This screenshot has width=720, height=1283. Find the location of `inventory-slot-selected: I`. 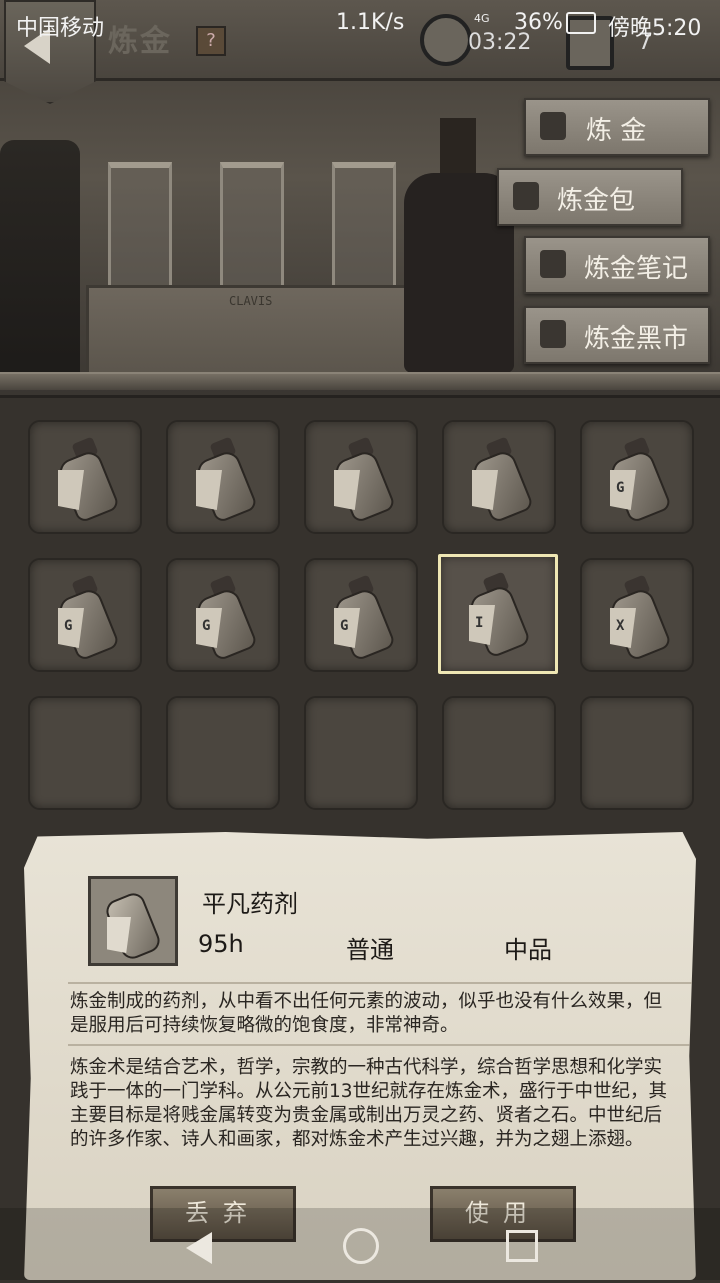

inventory-slot-selected: I is located at coordinates (498, 614).